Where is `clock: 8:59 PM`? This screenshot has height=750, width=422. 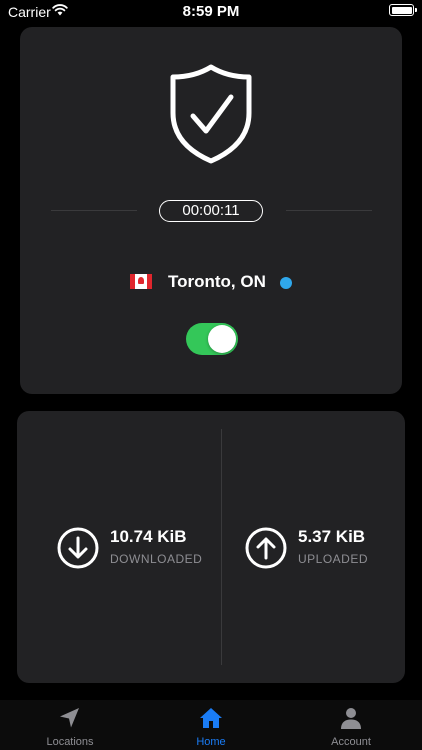 clock: 8:59 PM is located at coordinates (211, 11).